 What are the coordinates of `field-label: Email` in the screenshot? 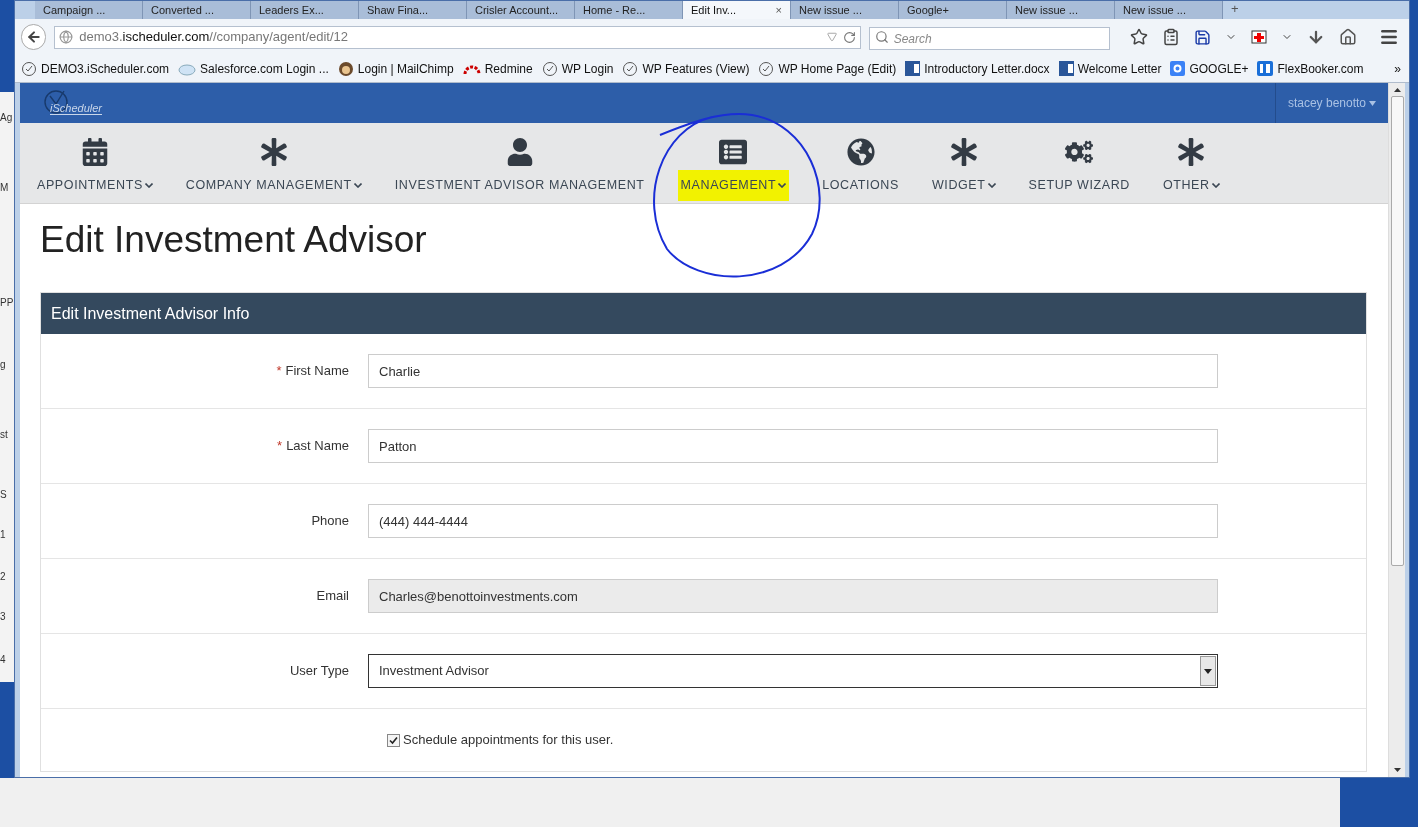 It's located at (332, 596).